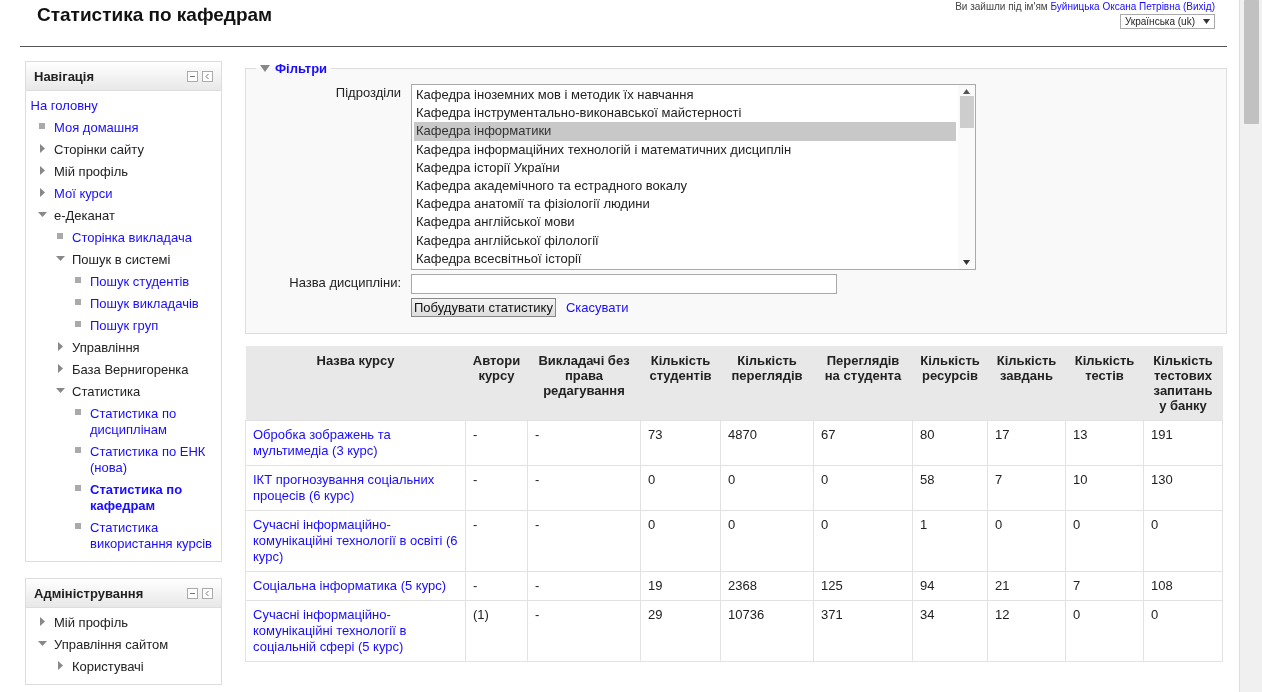  Describe the element at coordinates (1115, 6) in the screenshot. I see `user-link: Буйницька Оксана Петрівна` at that location.